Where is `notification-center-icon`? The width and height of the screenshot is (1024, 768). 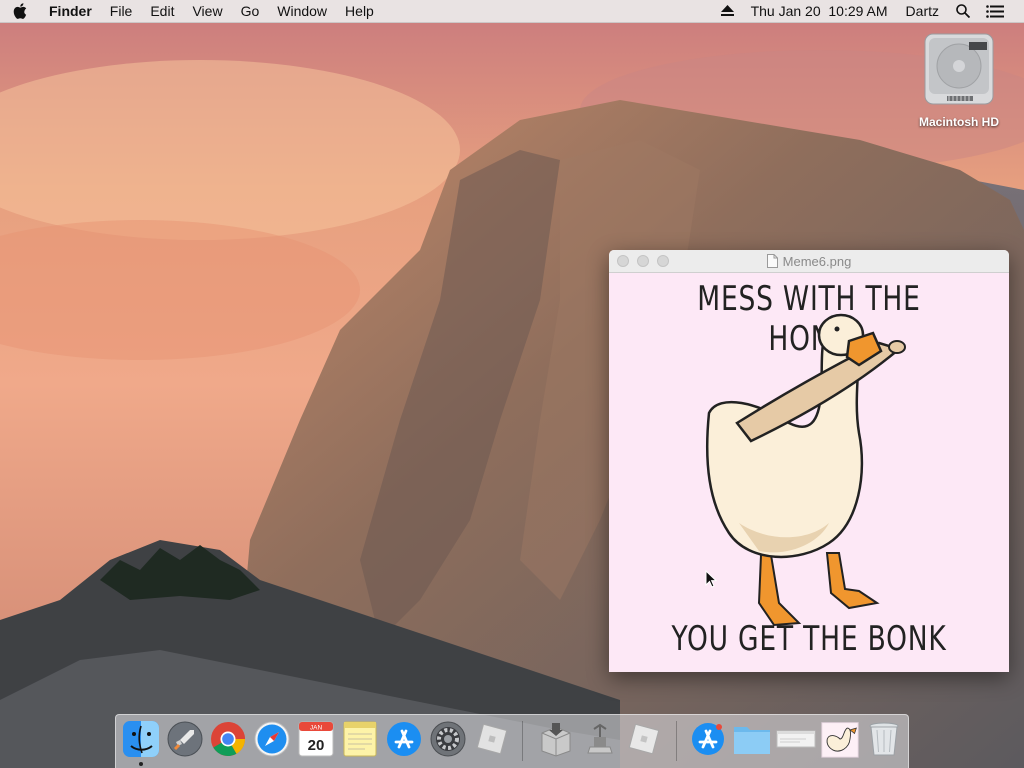 notification-center-icon is located at coordinates (995, 11).